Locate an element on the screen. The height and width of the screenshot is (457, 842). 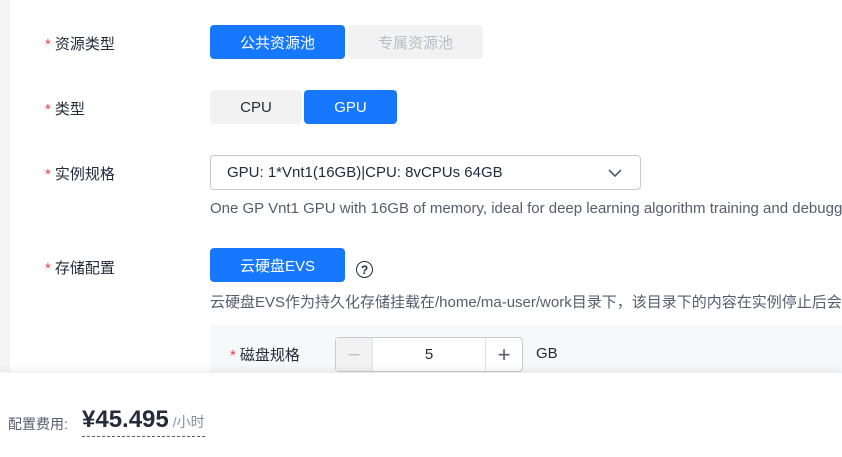
help-icon: ? is located at coordinates (364, 269).